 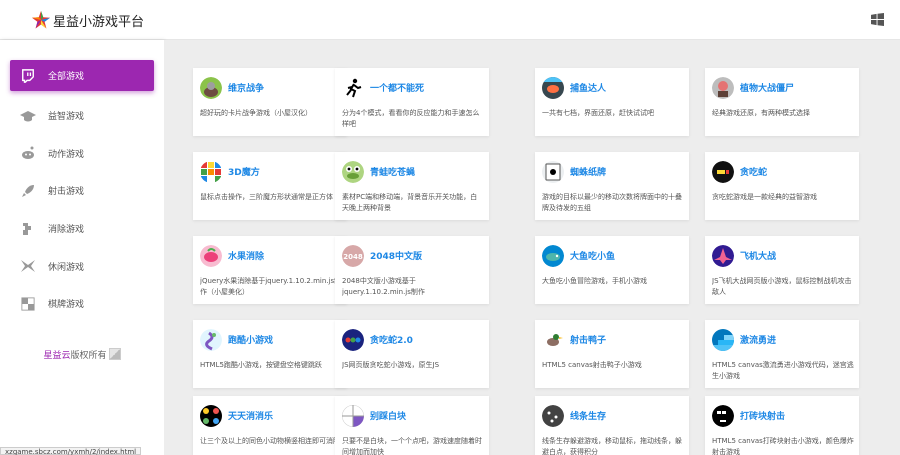 I want to click on sidebar-item-3: 动作游戏, so click(x=82, y=154).